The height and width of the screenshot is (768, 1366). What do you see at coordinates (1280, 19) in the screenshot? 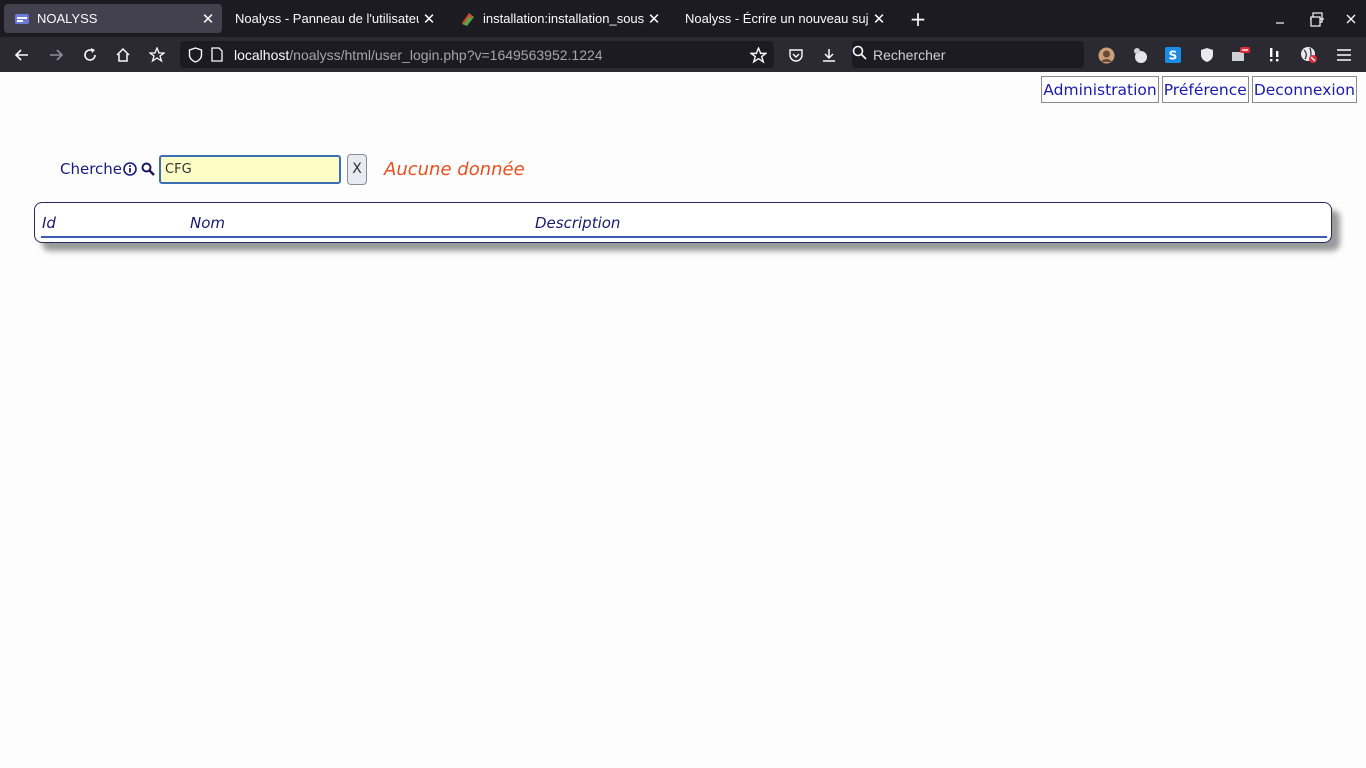
I see `minimize-icon` at bounding box center [1280, 19].